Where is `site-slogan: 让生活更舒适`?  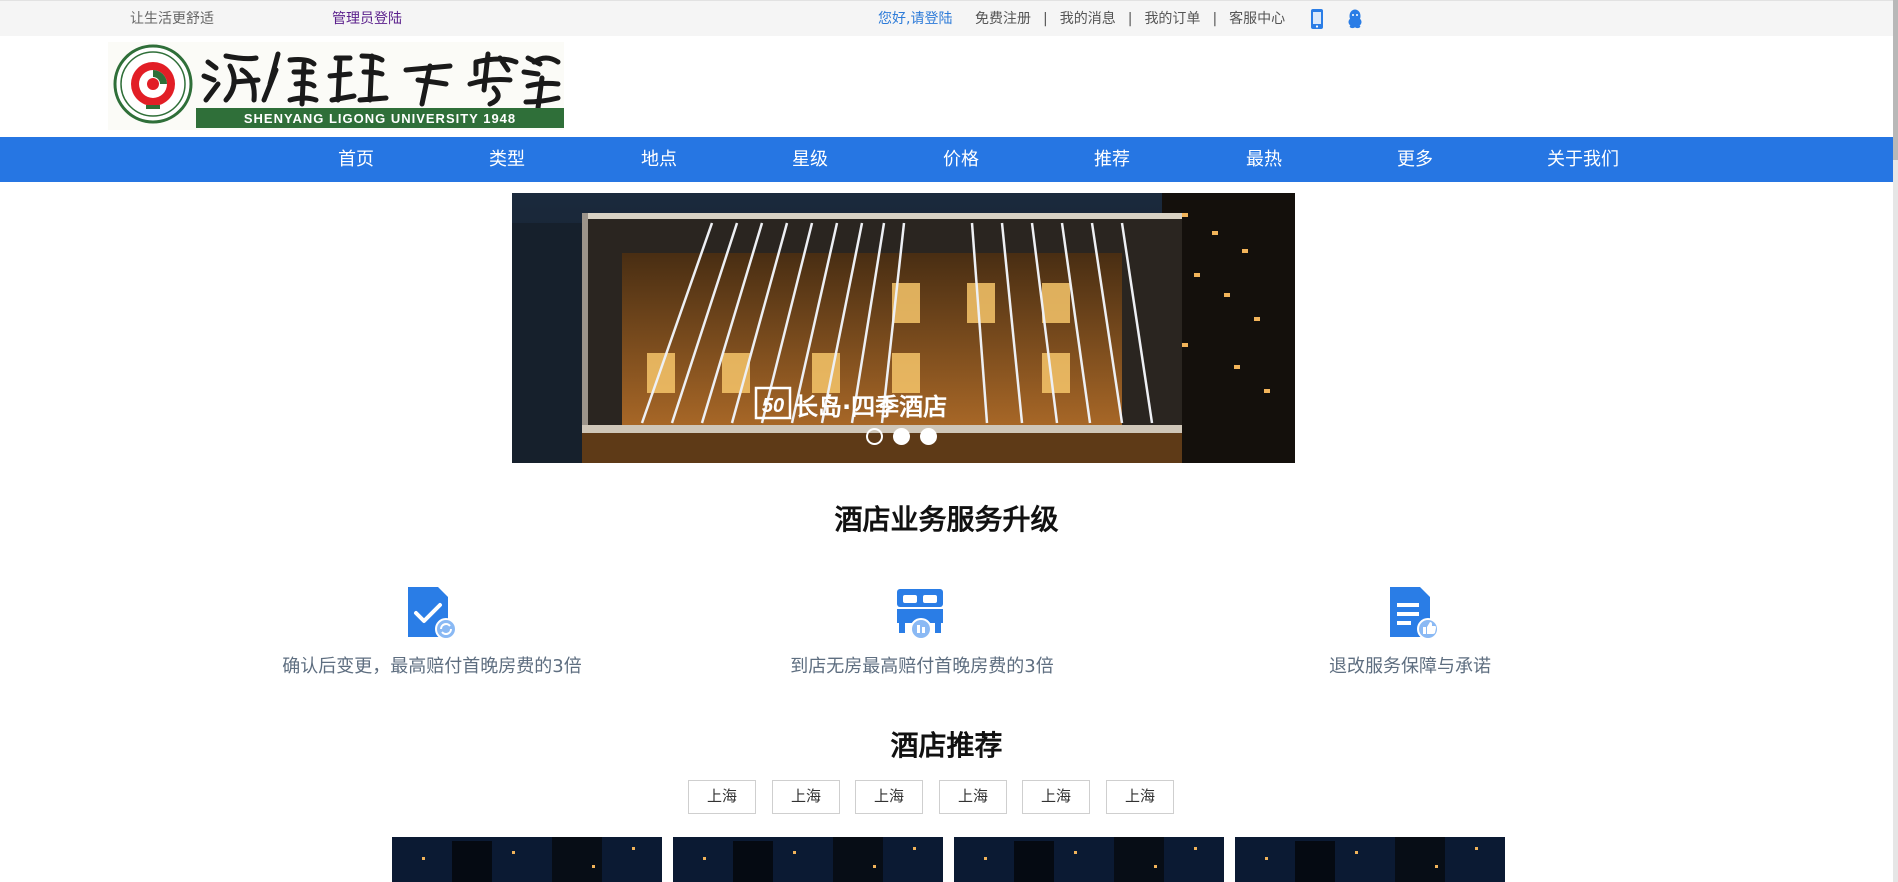
site-slogan: 让生活更舒适 is located at coordinates (172, 19).